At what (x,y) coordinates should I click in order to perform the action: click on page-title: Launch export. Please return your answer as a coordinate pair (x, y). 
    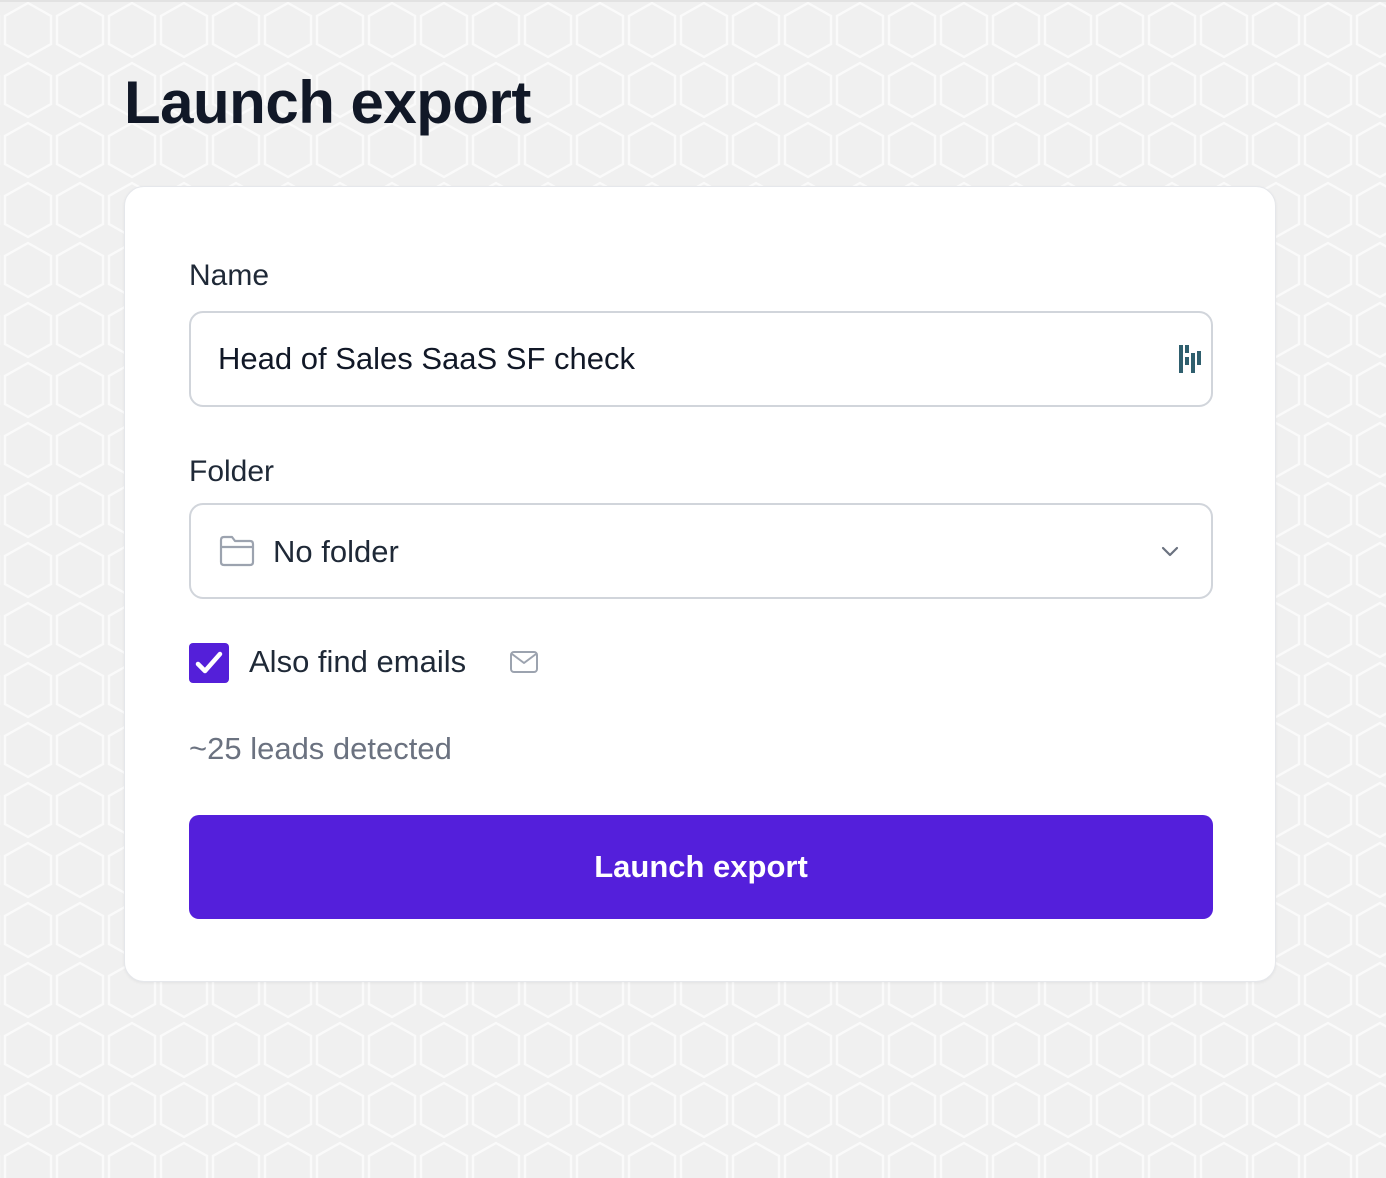
    Looking at the image, I should click on (327, 102).